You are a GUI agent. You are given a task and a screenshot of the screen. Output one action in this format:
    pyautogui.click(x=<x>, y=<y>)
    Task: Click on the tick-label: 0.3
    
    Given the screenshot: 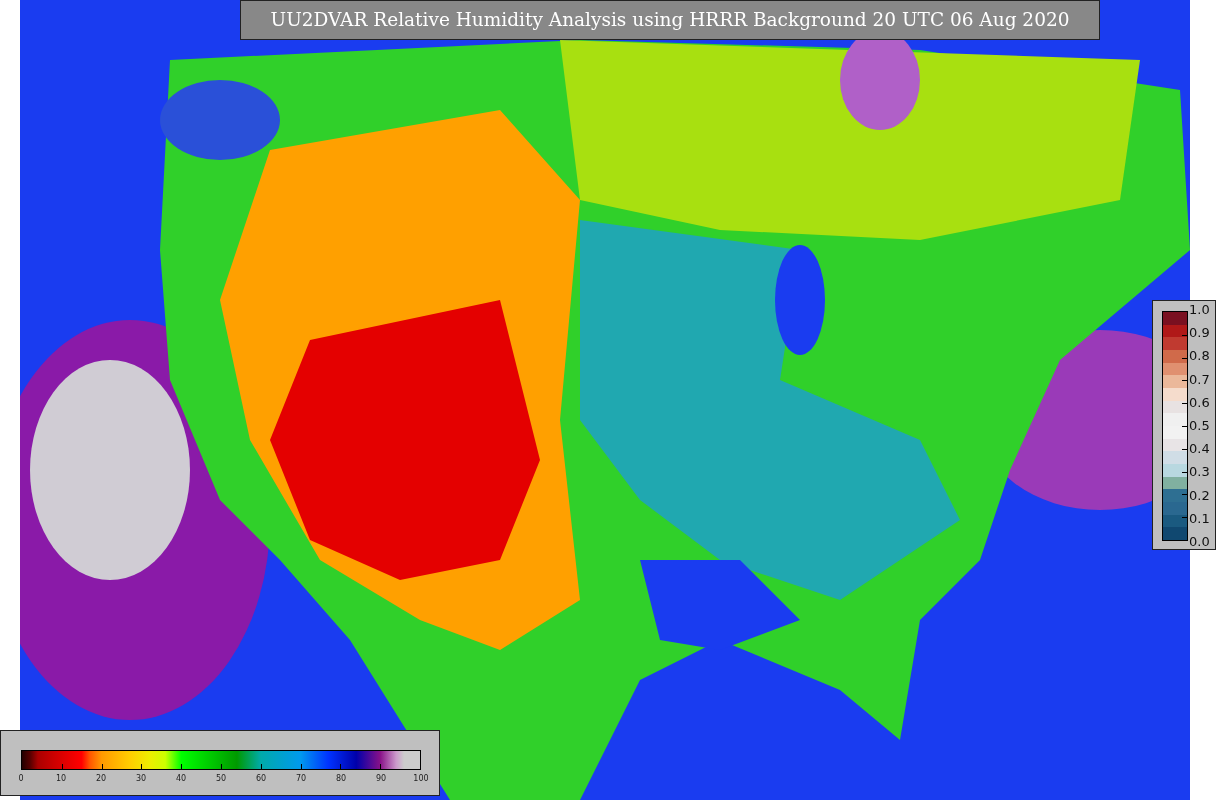 What is the action you would take?
    pyautogui.click(x=1199, y=472)
    